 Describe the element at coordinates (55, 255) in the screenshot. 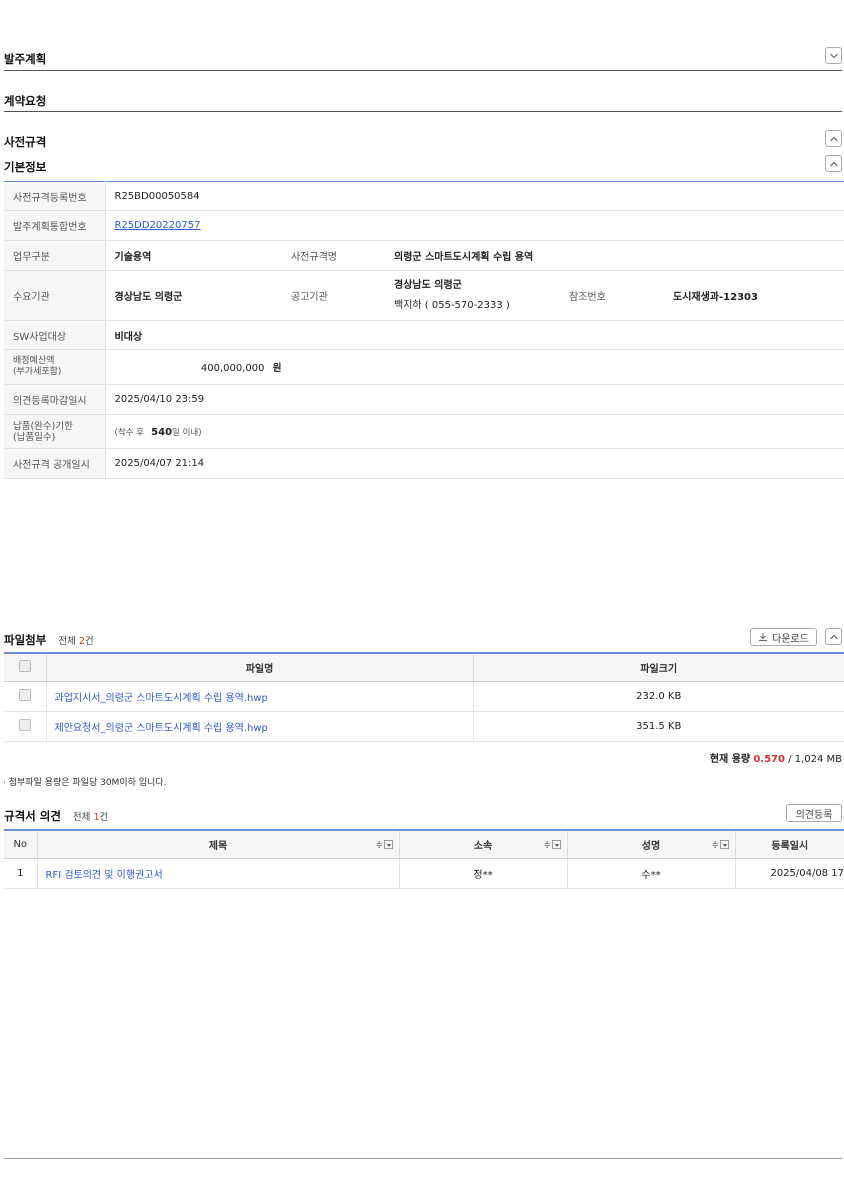

I see `biz-type-label: 업무구분` at that location.